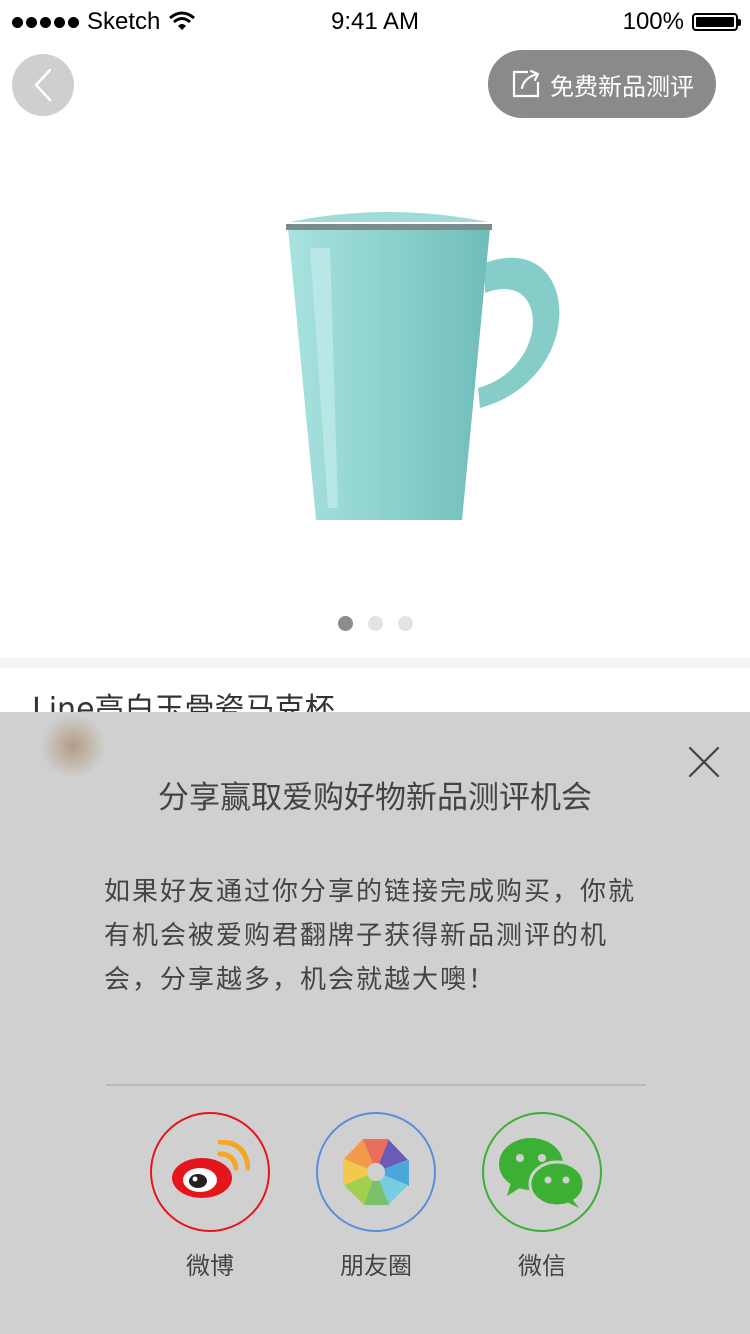 The image size is (750, 1334). What do you see at coordinates (653, 21) in the screenshot?
I see `battery-percent: 100%` at bounding box center [653, 21].